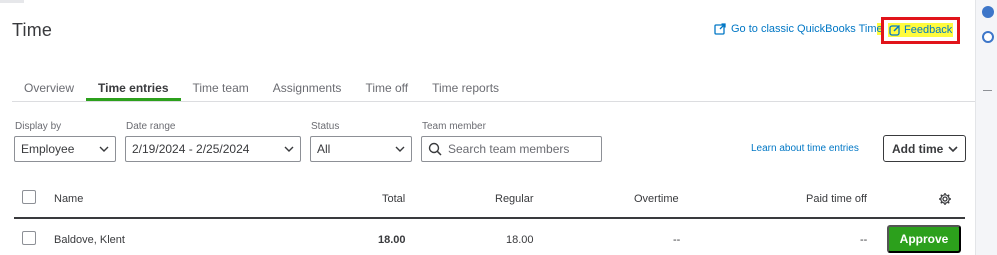 The image size is (997, 255). What do you see at coordinates (151, 126) in the screenshot?
I see `date-range-label: Date range` at bounding box center [151, 126].